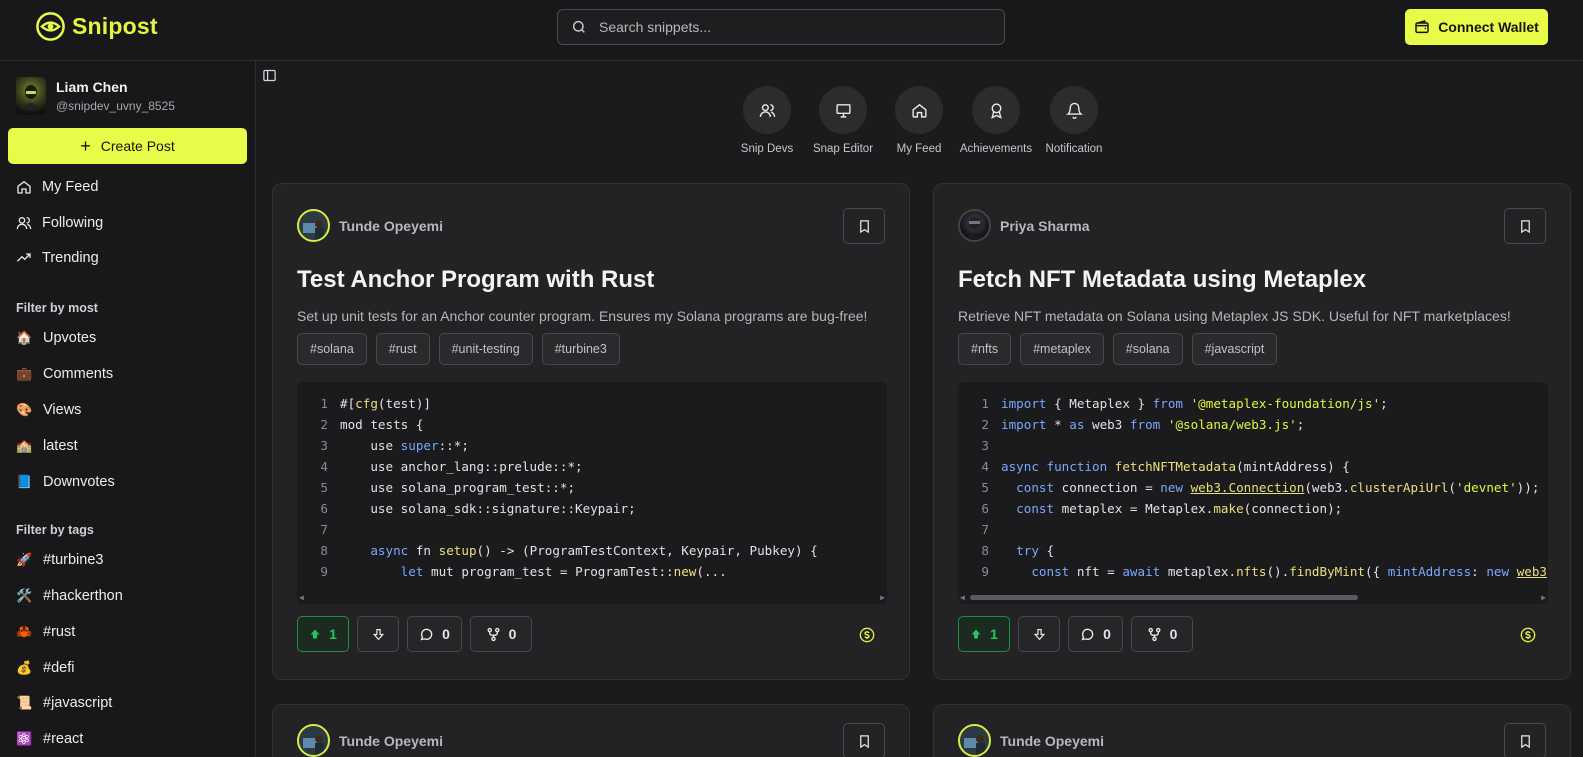 The image size is (1583, 757). I want to click on code-line: 4 use anchor_lang::prelude::*;, so click(451, 466).